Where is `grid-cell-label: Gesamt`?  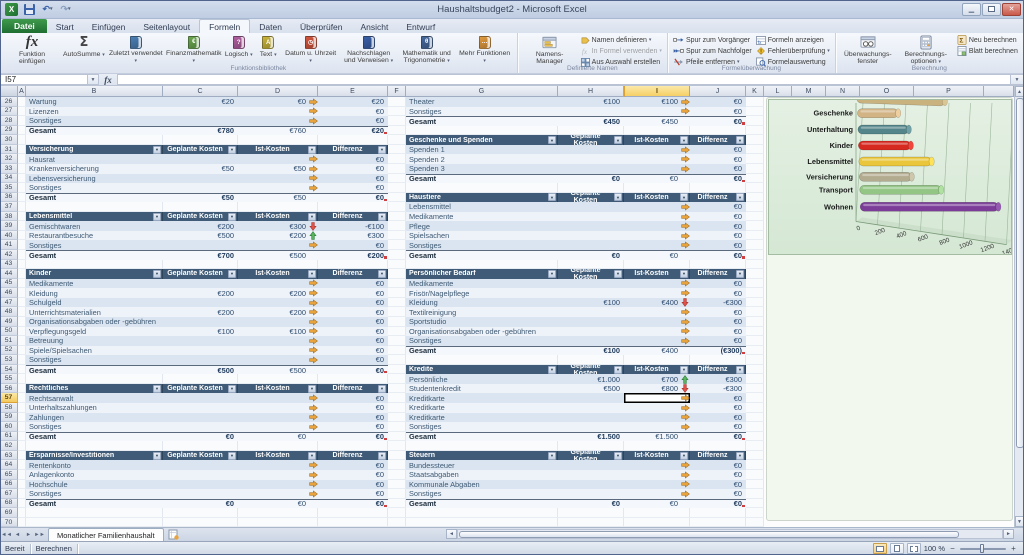
grid-cell-label: Gesamt is located at coordinates (94, 197).